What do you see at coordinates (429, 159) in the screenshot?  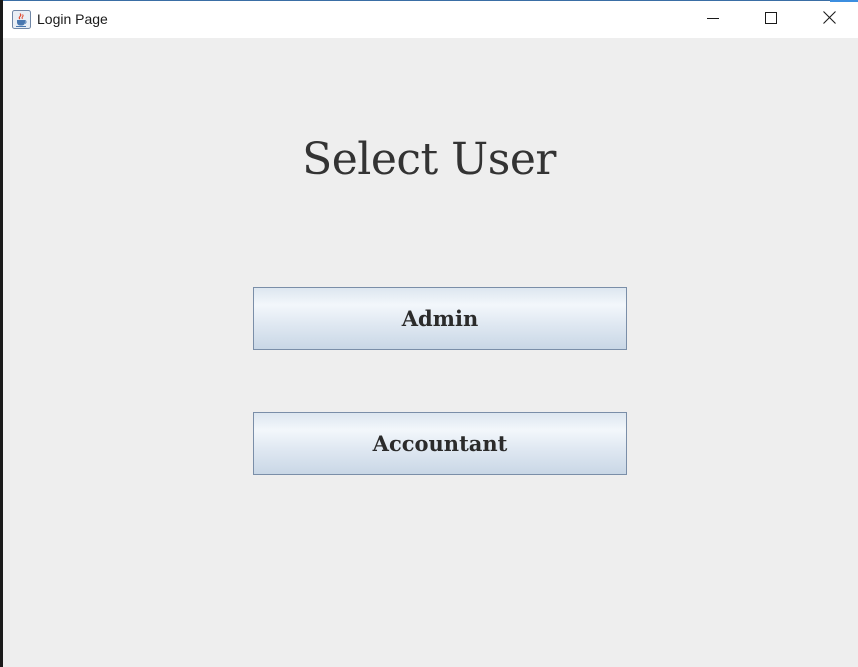 I see `page-title: Select User` at bounding box center [429, 159].